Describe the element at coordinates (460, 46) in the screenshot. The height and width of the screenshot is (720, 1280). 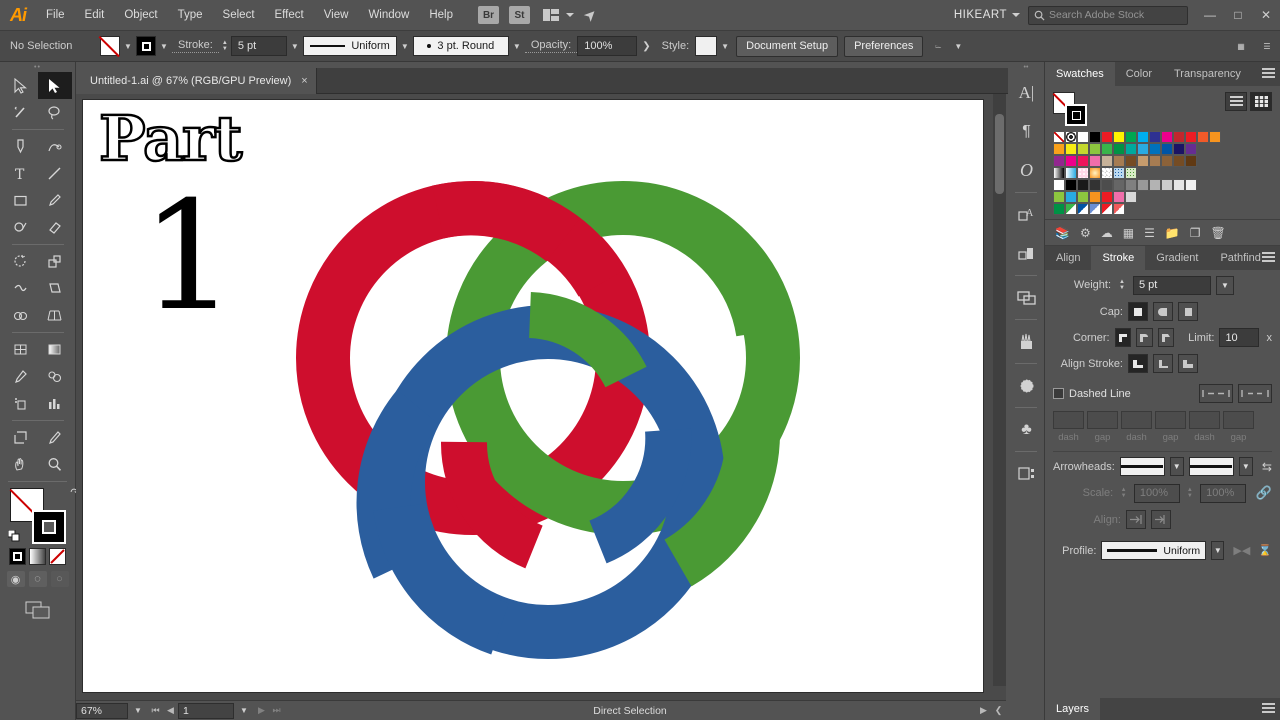
I see `brush-definition-field: 3 pt. Round` at that location.